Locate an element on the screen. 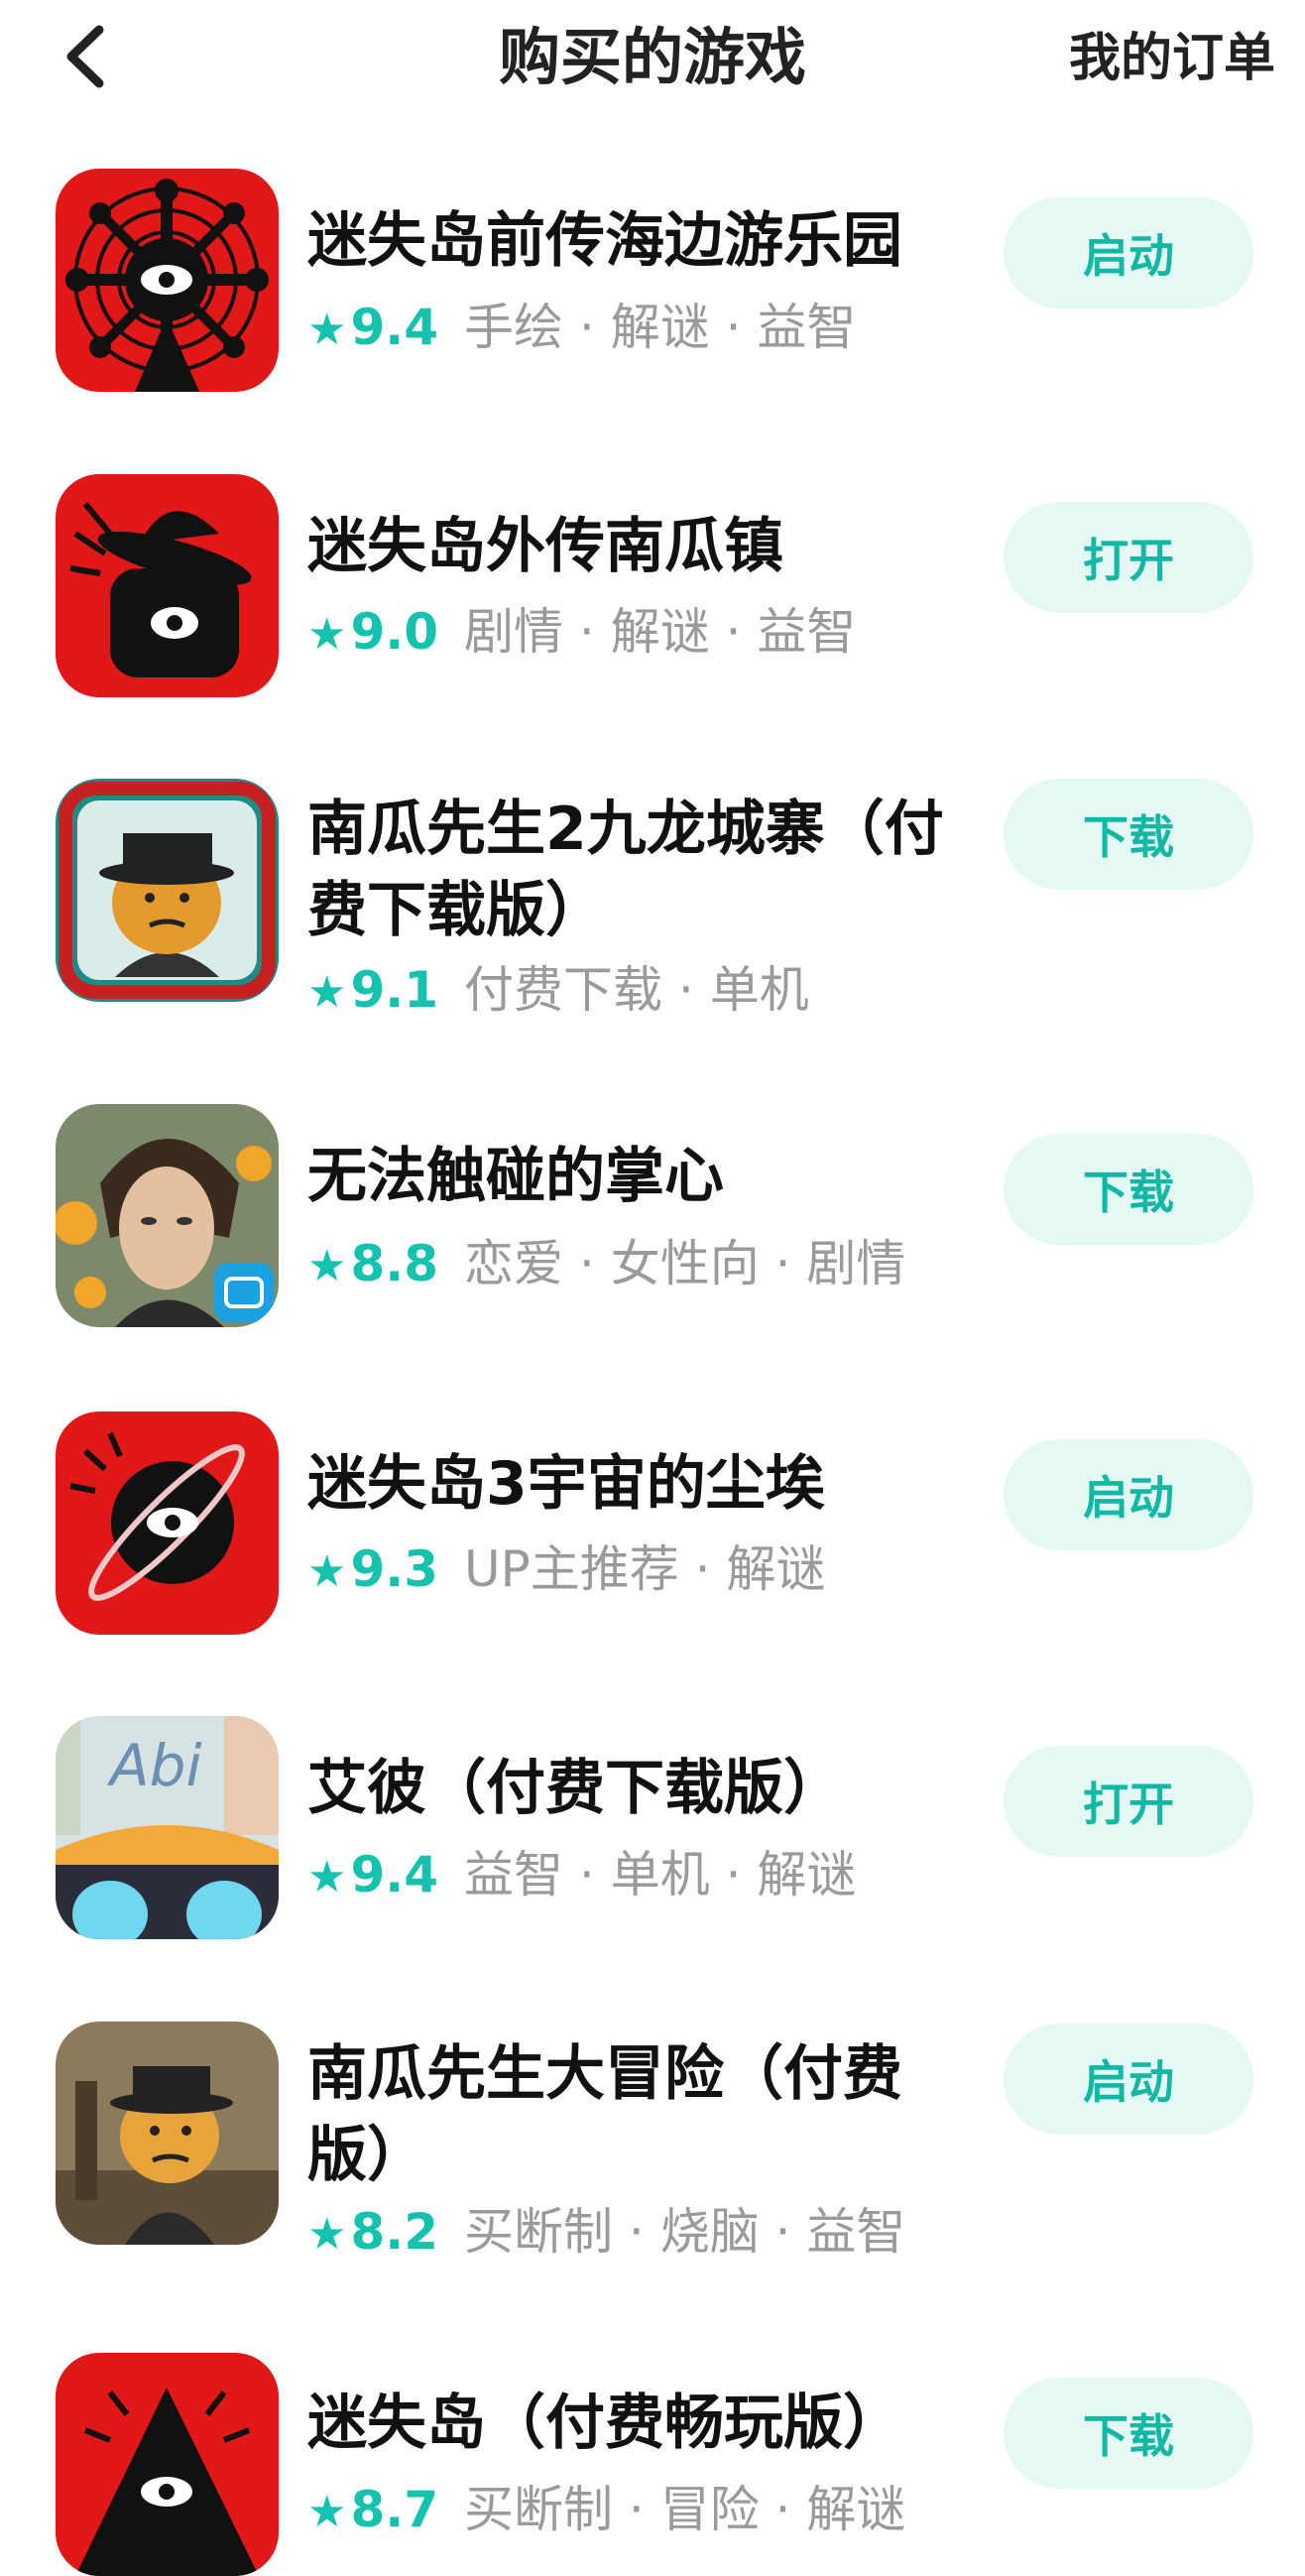  lost-island-prequel-icon is located at coordinates (167, 280).